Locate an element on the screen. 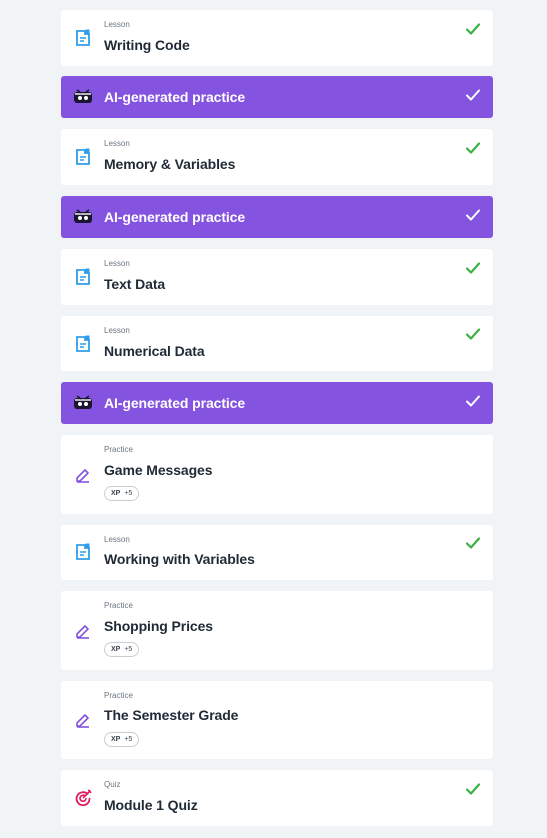 This screenshot has width=547, height=838. course-item: Lesson Memory & Variables is located at coordinates (277, 157).